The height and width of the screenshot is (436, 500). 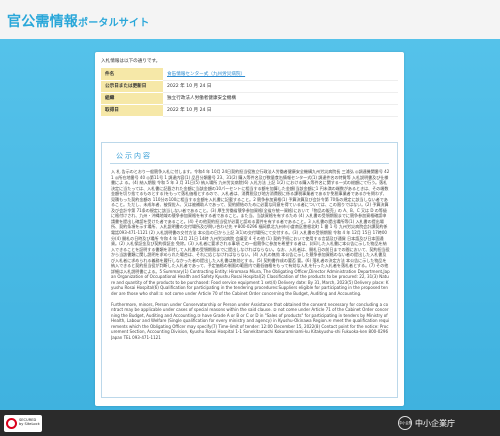 I want to click on row-label-subject: 件名, so click(x=132, y=74).